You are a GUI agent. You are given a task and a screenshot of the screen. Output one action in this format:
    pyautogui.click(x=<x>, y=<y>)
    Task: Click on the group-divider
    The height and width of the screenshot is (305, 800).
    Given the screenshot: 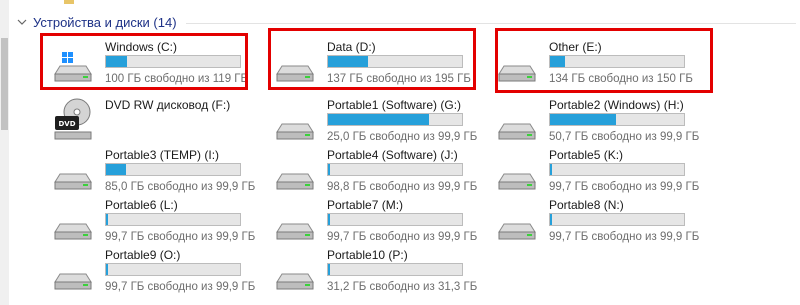 What is the action you would take?
    pyautogui.click(x=491, y=23)
    